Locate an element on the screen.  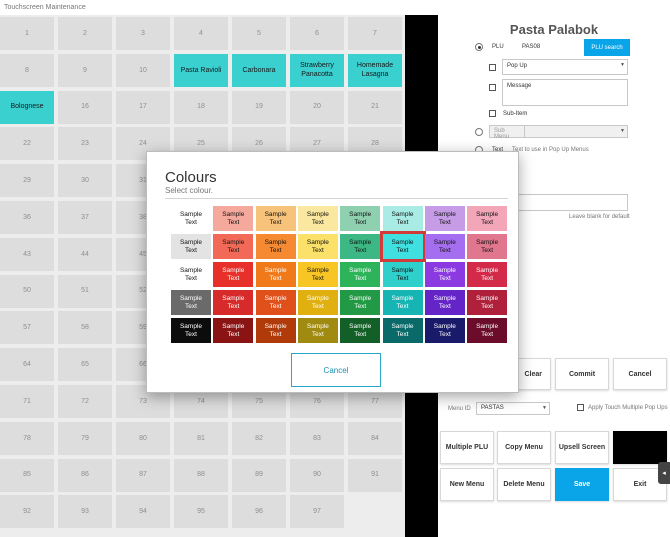
colour-swatch-button is located at coordinates (640, 447).